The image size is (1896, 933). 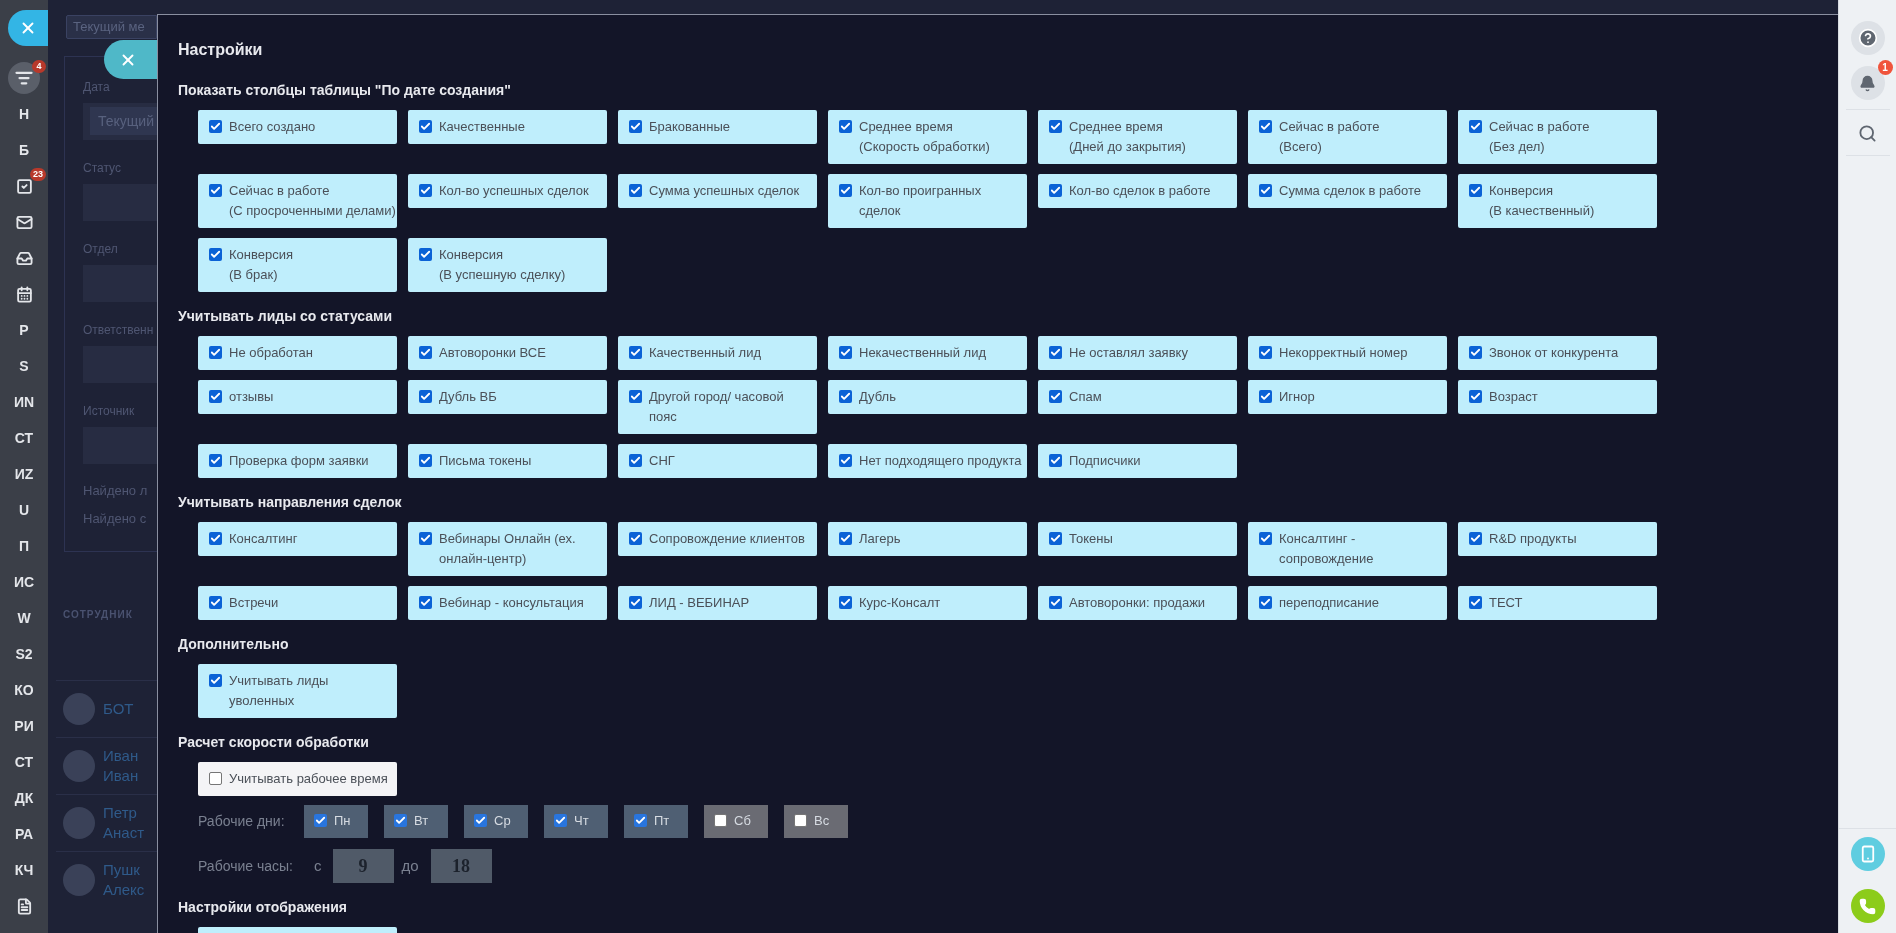 What do you see at coordinates (1867, 83) in the screenshot?
I see `notifications-button` at bounding box center [1867, 83].